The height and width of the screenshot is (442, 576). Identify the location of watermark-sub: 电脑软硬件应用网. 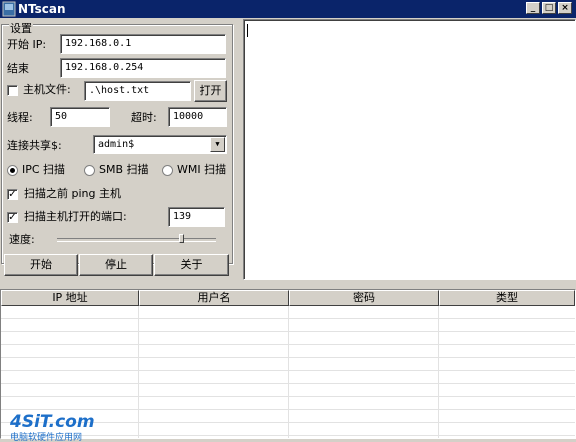
(46, 436).